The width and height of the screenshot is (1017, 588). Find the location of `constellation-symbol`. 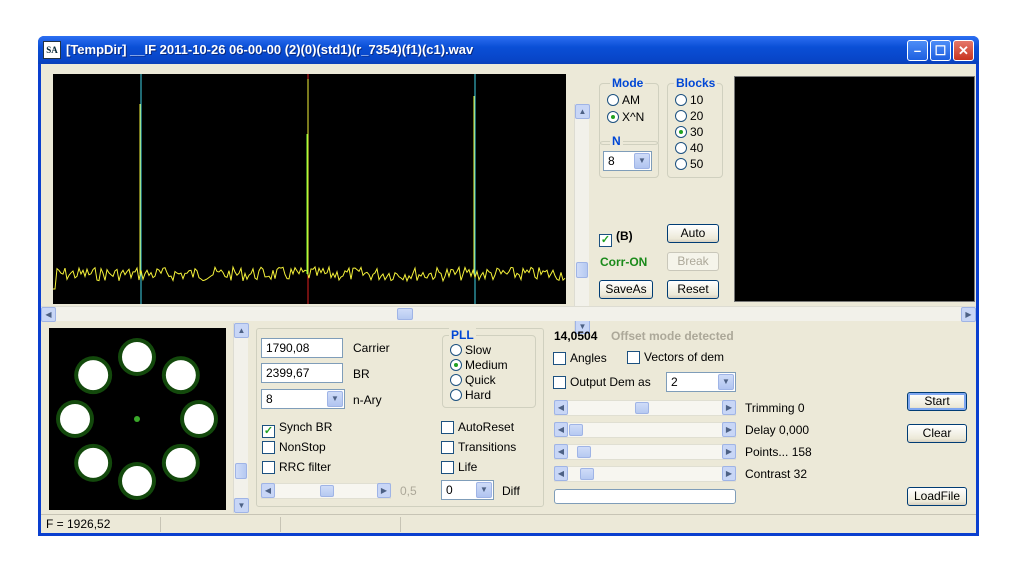

constellation-symbol is located at coordinates (180, 462).